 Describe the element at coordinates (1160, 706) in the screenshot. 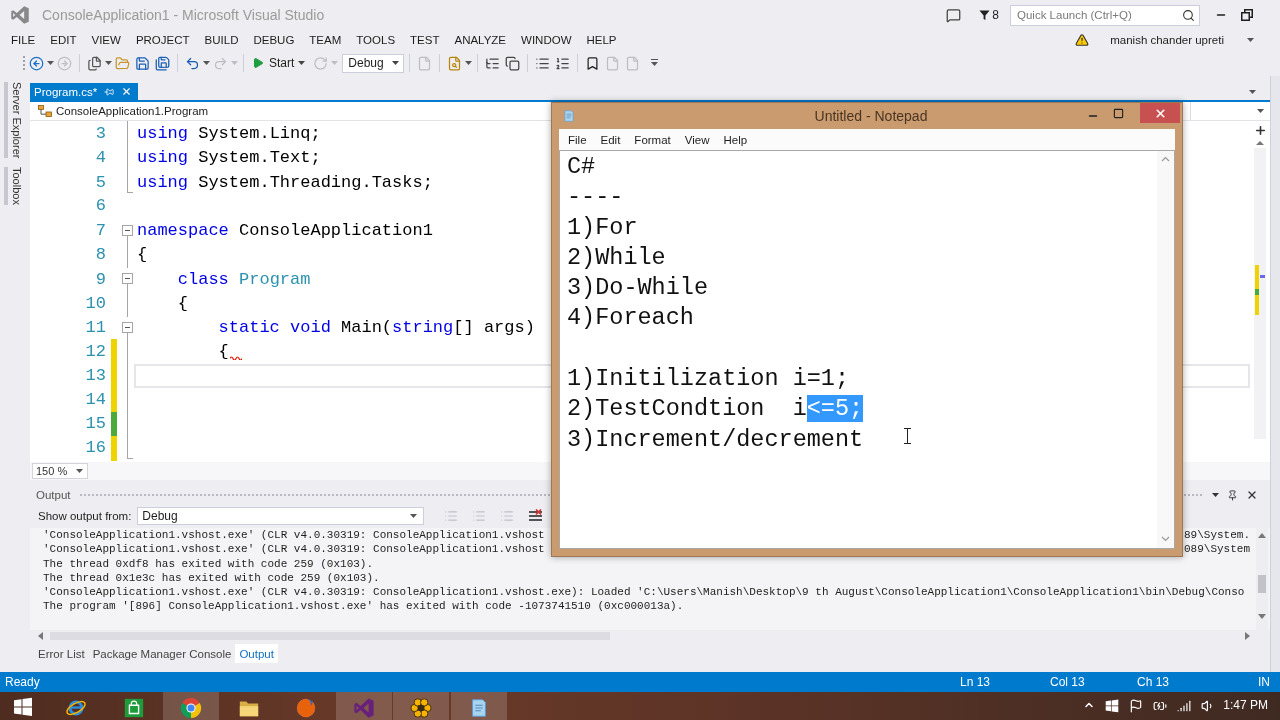

I see `battery-icon` at that location.